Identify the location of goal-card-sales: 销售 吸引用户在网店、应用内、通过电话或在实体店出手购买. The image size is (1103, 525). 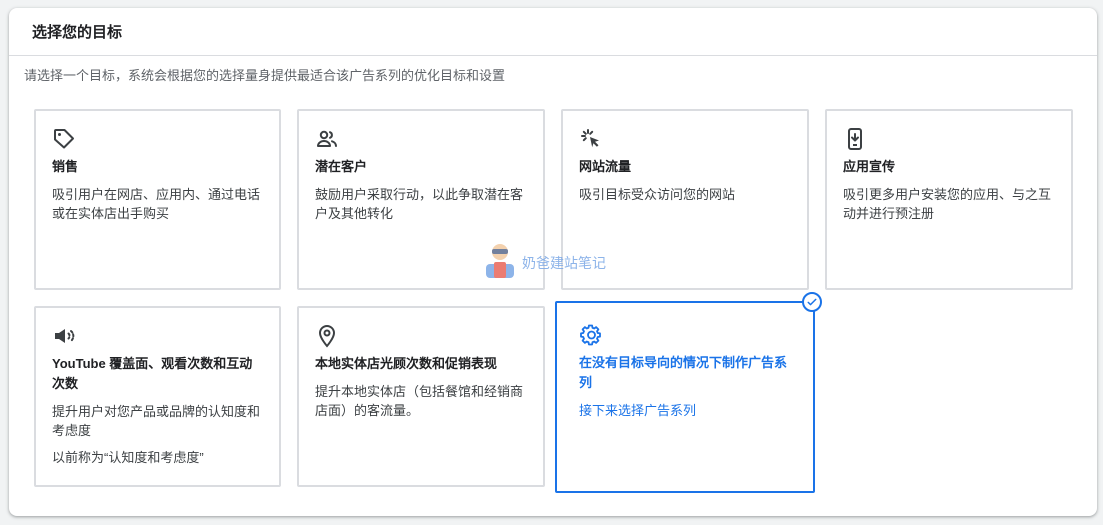
(157, 199).